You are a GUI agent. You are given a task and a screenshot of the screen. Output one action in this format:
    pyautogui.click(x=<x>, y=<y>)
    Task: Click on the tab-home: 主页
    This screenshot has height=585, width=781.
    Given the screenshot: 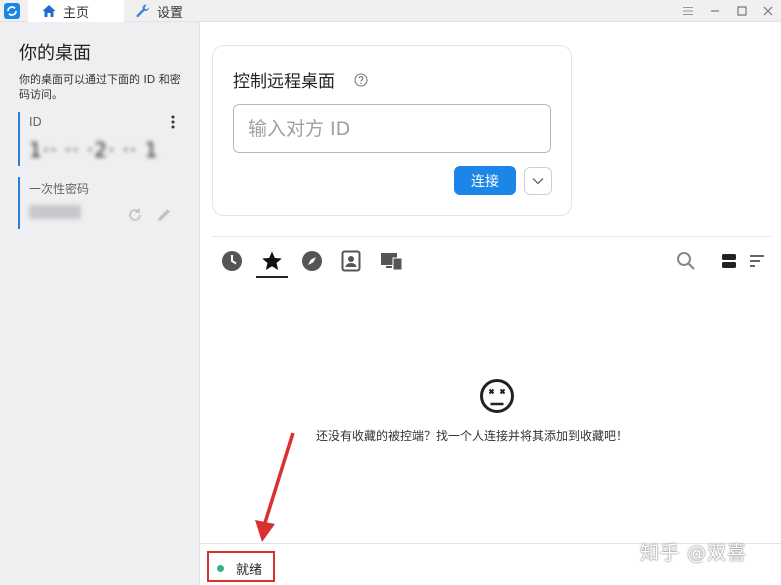 What is the action you would take?
    pyautogui.click(x=76, y=11)
    